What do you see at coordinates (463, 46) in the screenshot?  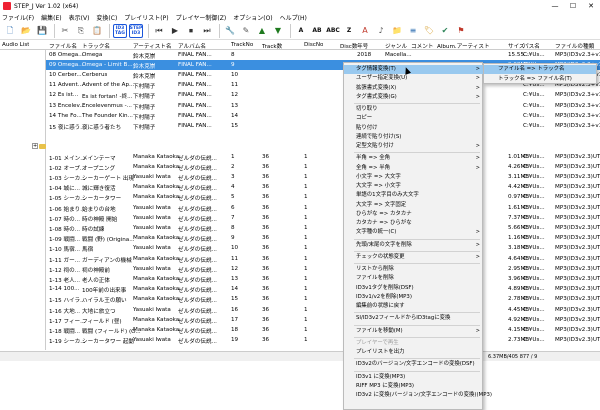 I see `column-header-cell: Album.アーティスト` at bounding box center [463, 46].